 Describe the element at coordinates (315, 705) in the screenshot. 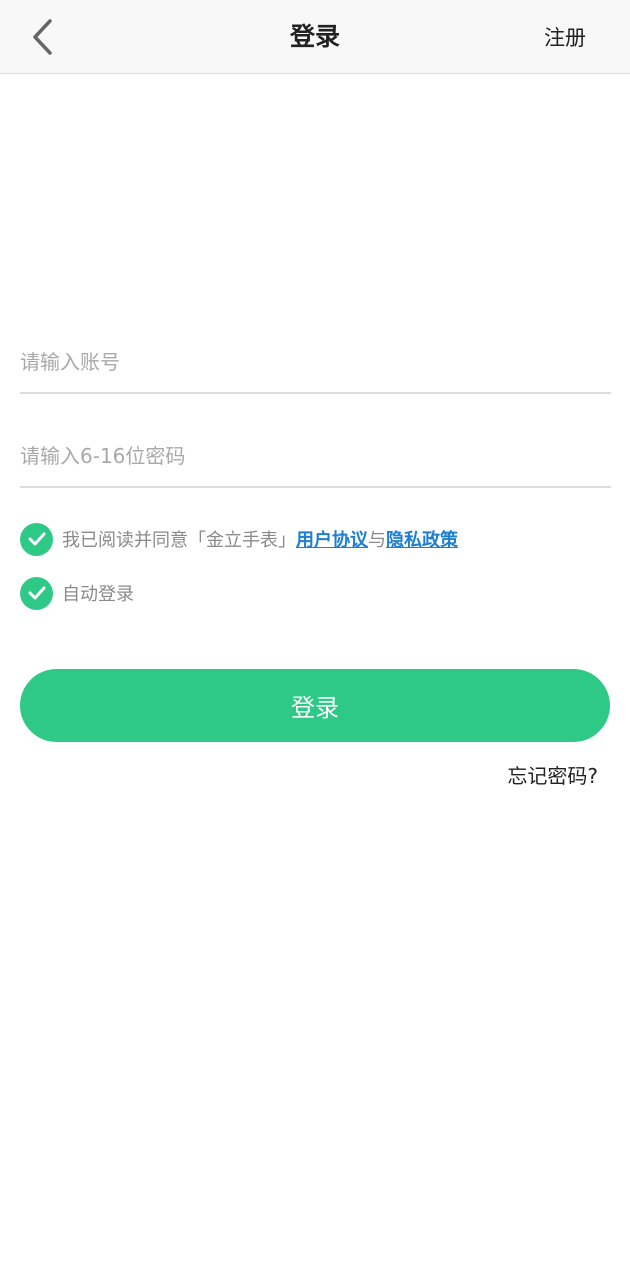

I see `login-button: 登录` at that location.